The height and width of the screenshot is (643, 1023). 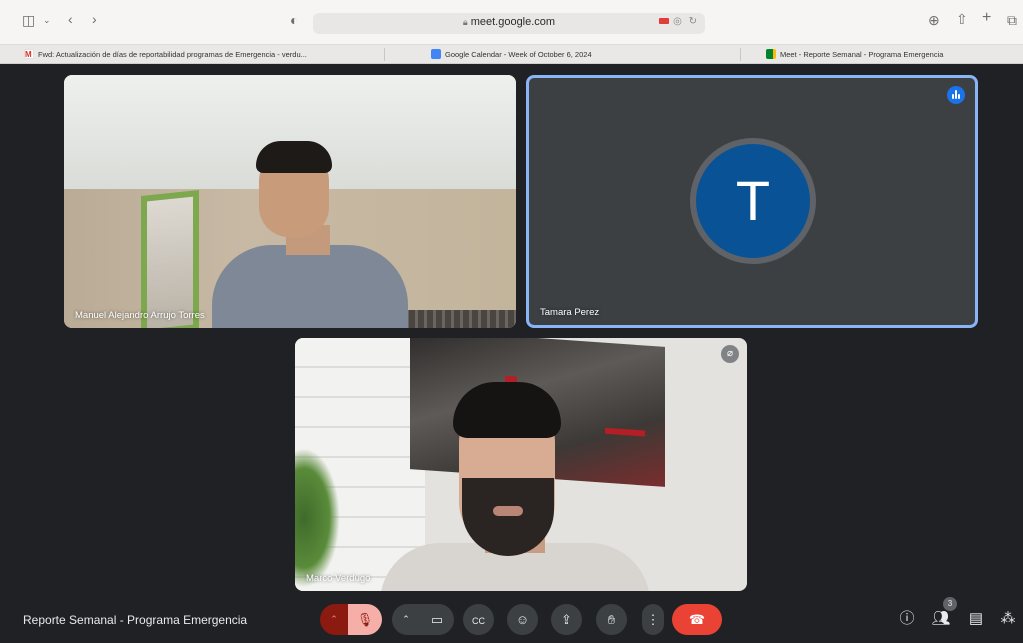 I want to click on raise-hand-icon: ✋︎, so click(x=611, y=619).